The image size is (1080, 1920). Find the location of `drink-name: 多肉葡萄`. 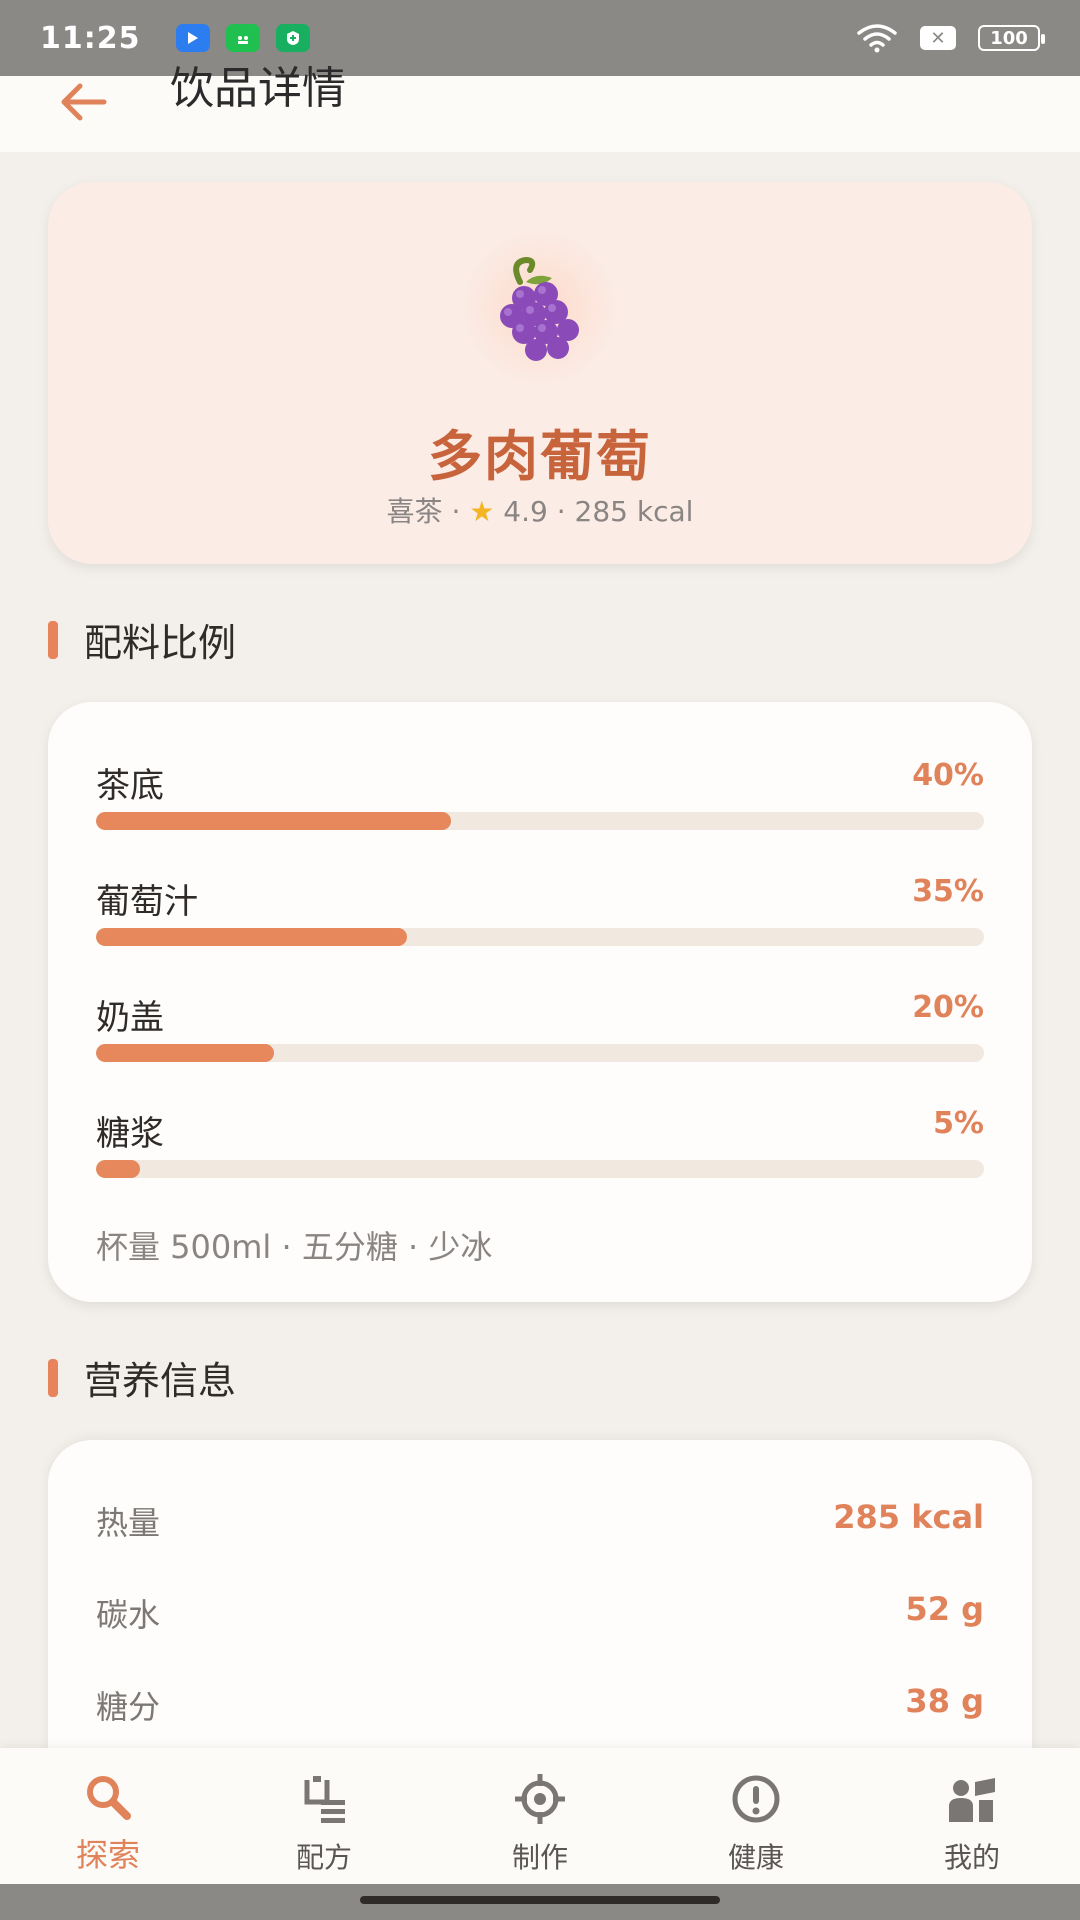

drink-name: 多肉葡萄 is located at coordinates (540, 456).